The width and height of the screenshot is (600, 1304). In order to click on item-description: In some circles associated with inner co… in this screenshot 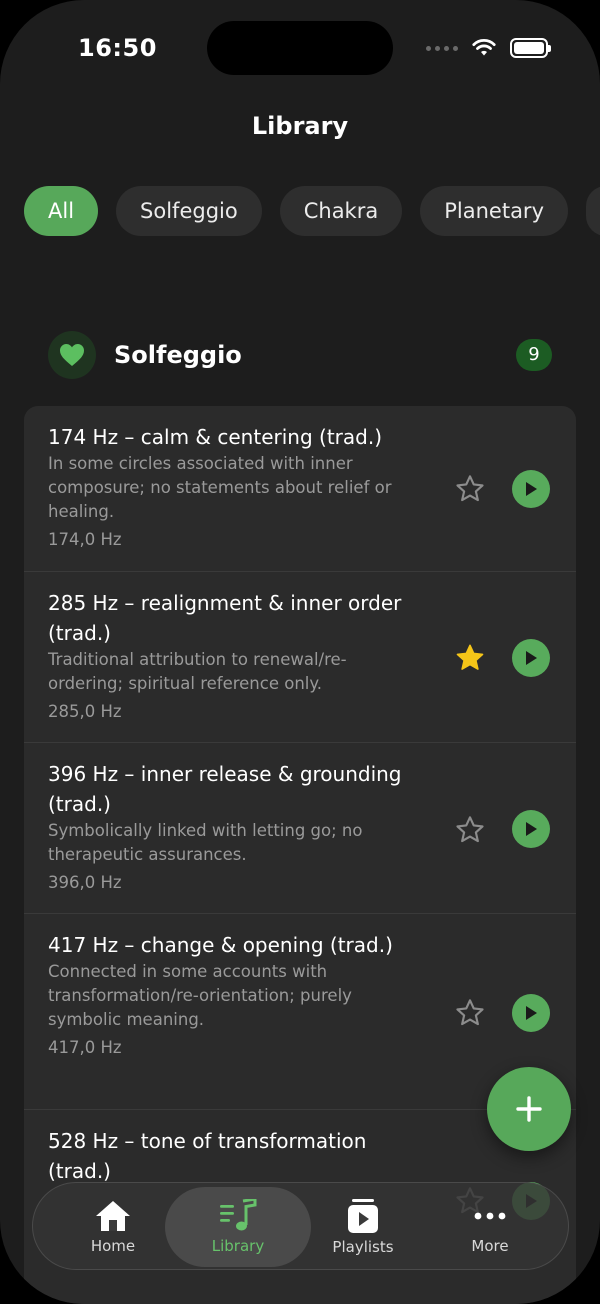, I will do `click(220, 487)`.